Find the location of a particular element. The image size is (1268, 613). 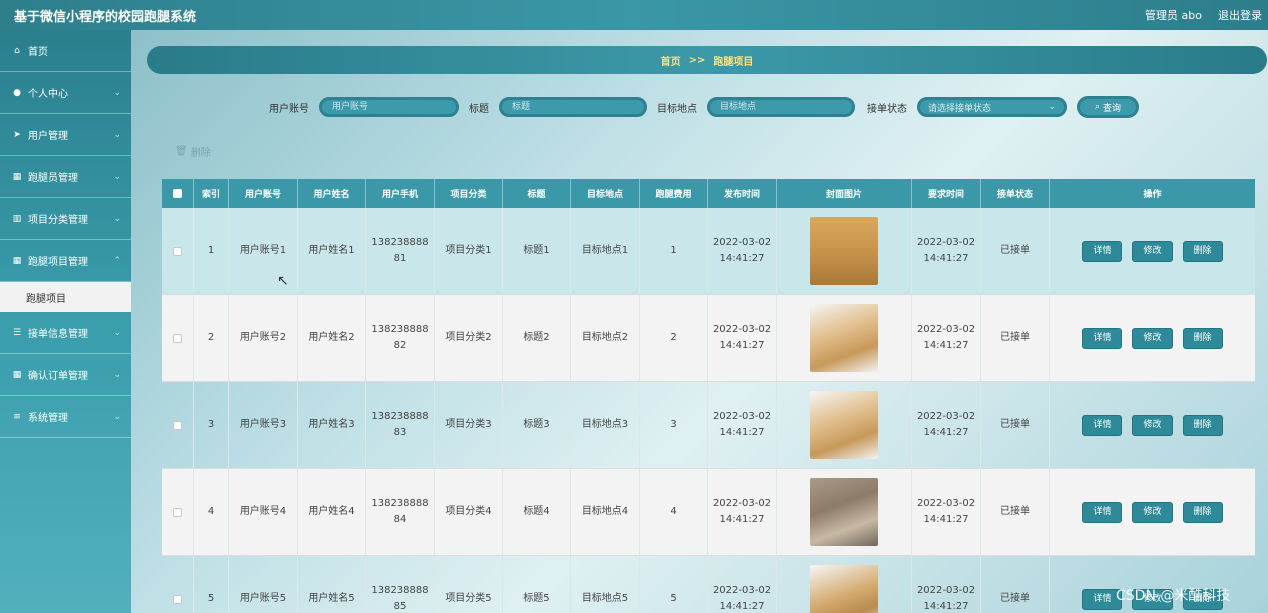

sidebar-item-category-management: ▥ 项目分类管理 ⌄ is located at coordinates (65, 219).